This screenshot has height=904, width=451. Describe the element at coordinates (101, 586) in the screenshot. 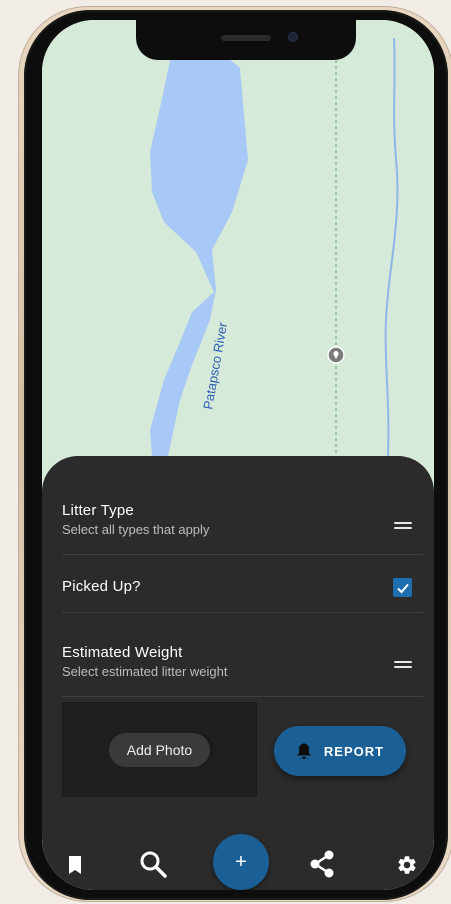

I see `picked-up-title: Picked Up?` at that location.